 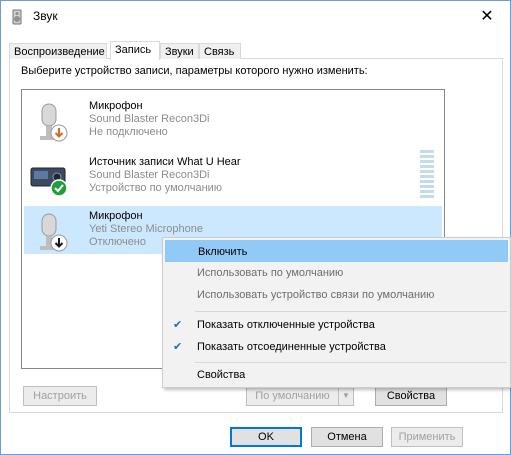 I want to click on sound-card-icon, so click(x=49, y=182).